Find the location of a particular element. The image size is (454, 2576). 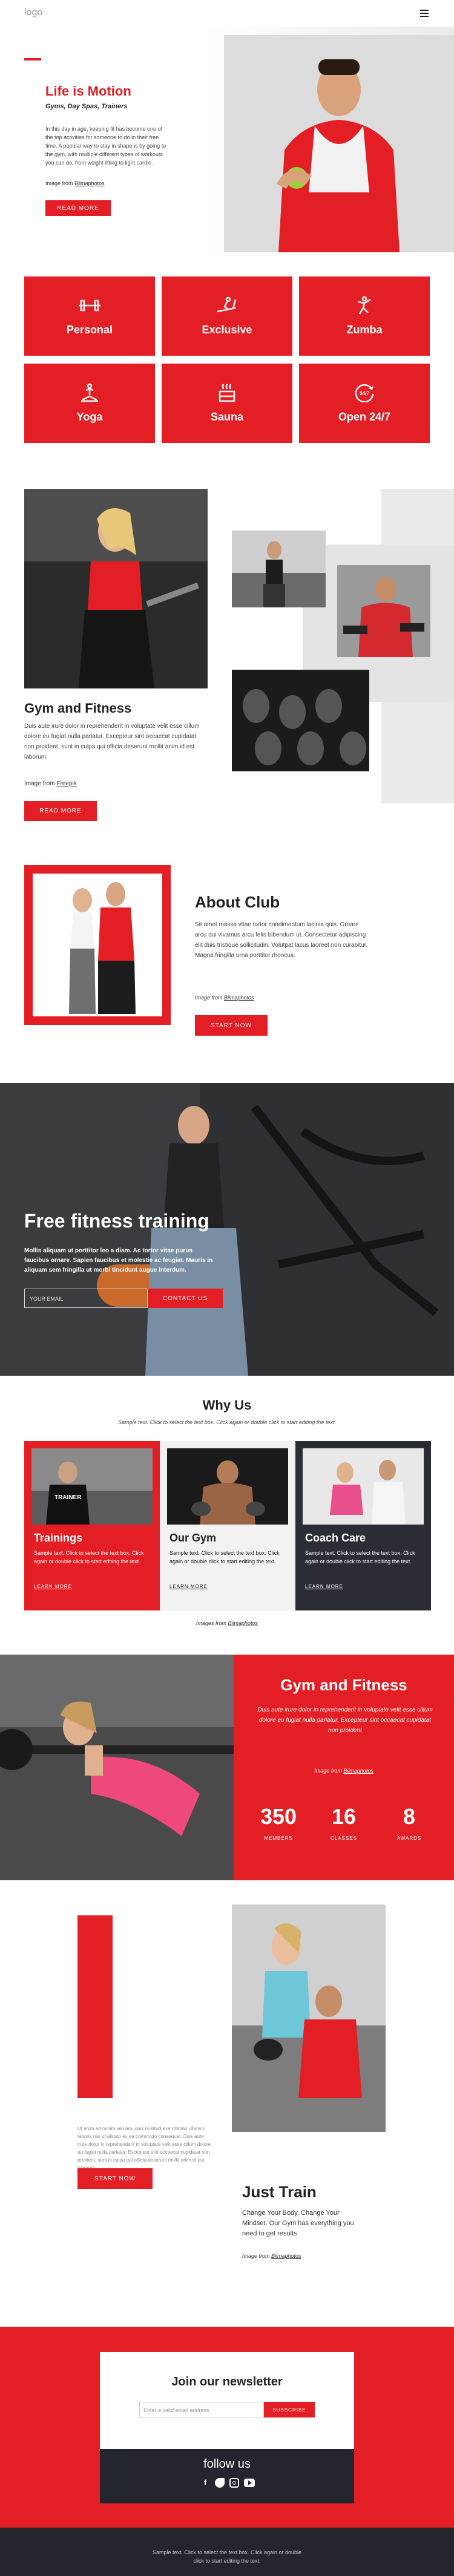

man-dumbbell-image is located at coordinates (383, 611).